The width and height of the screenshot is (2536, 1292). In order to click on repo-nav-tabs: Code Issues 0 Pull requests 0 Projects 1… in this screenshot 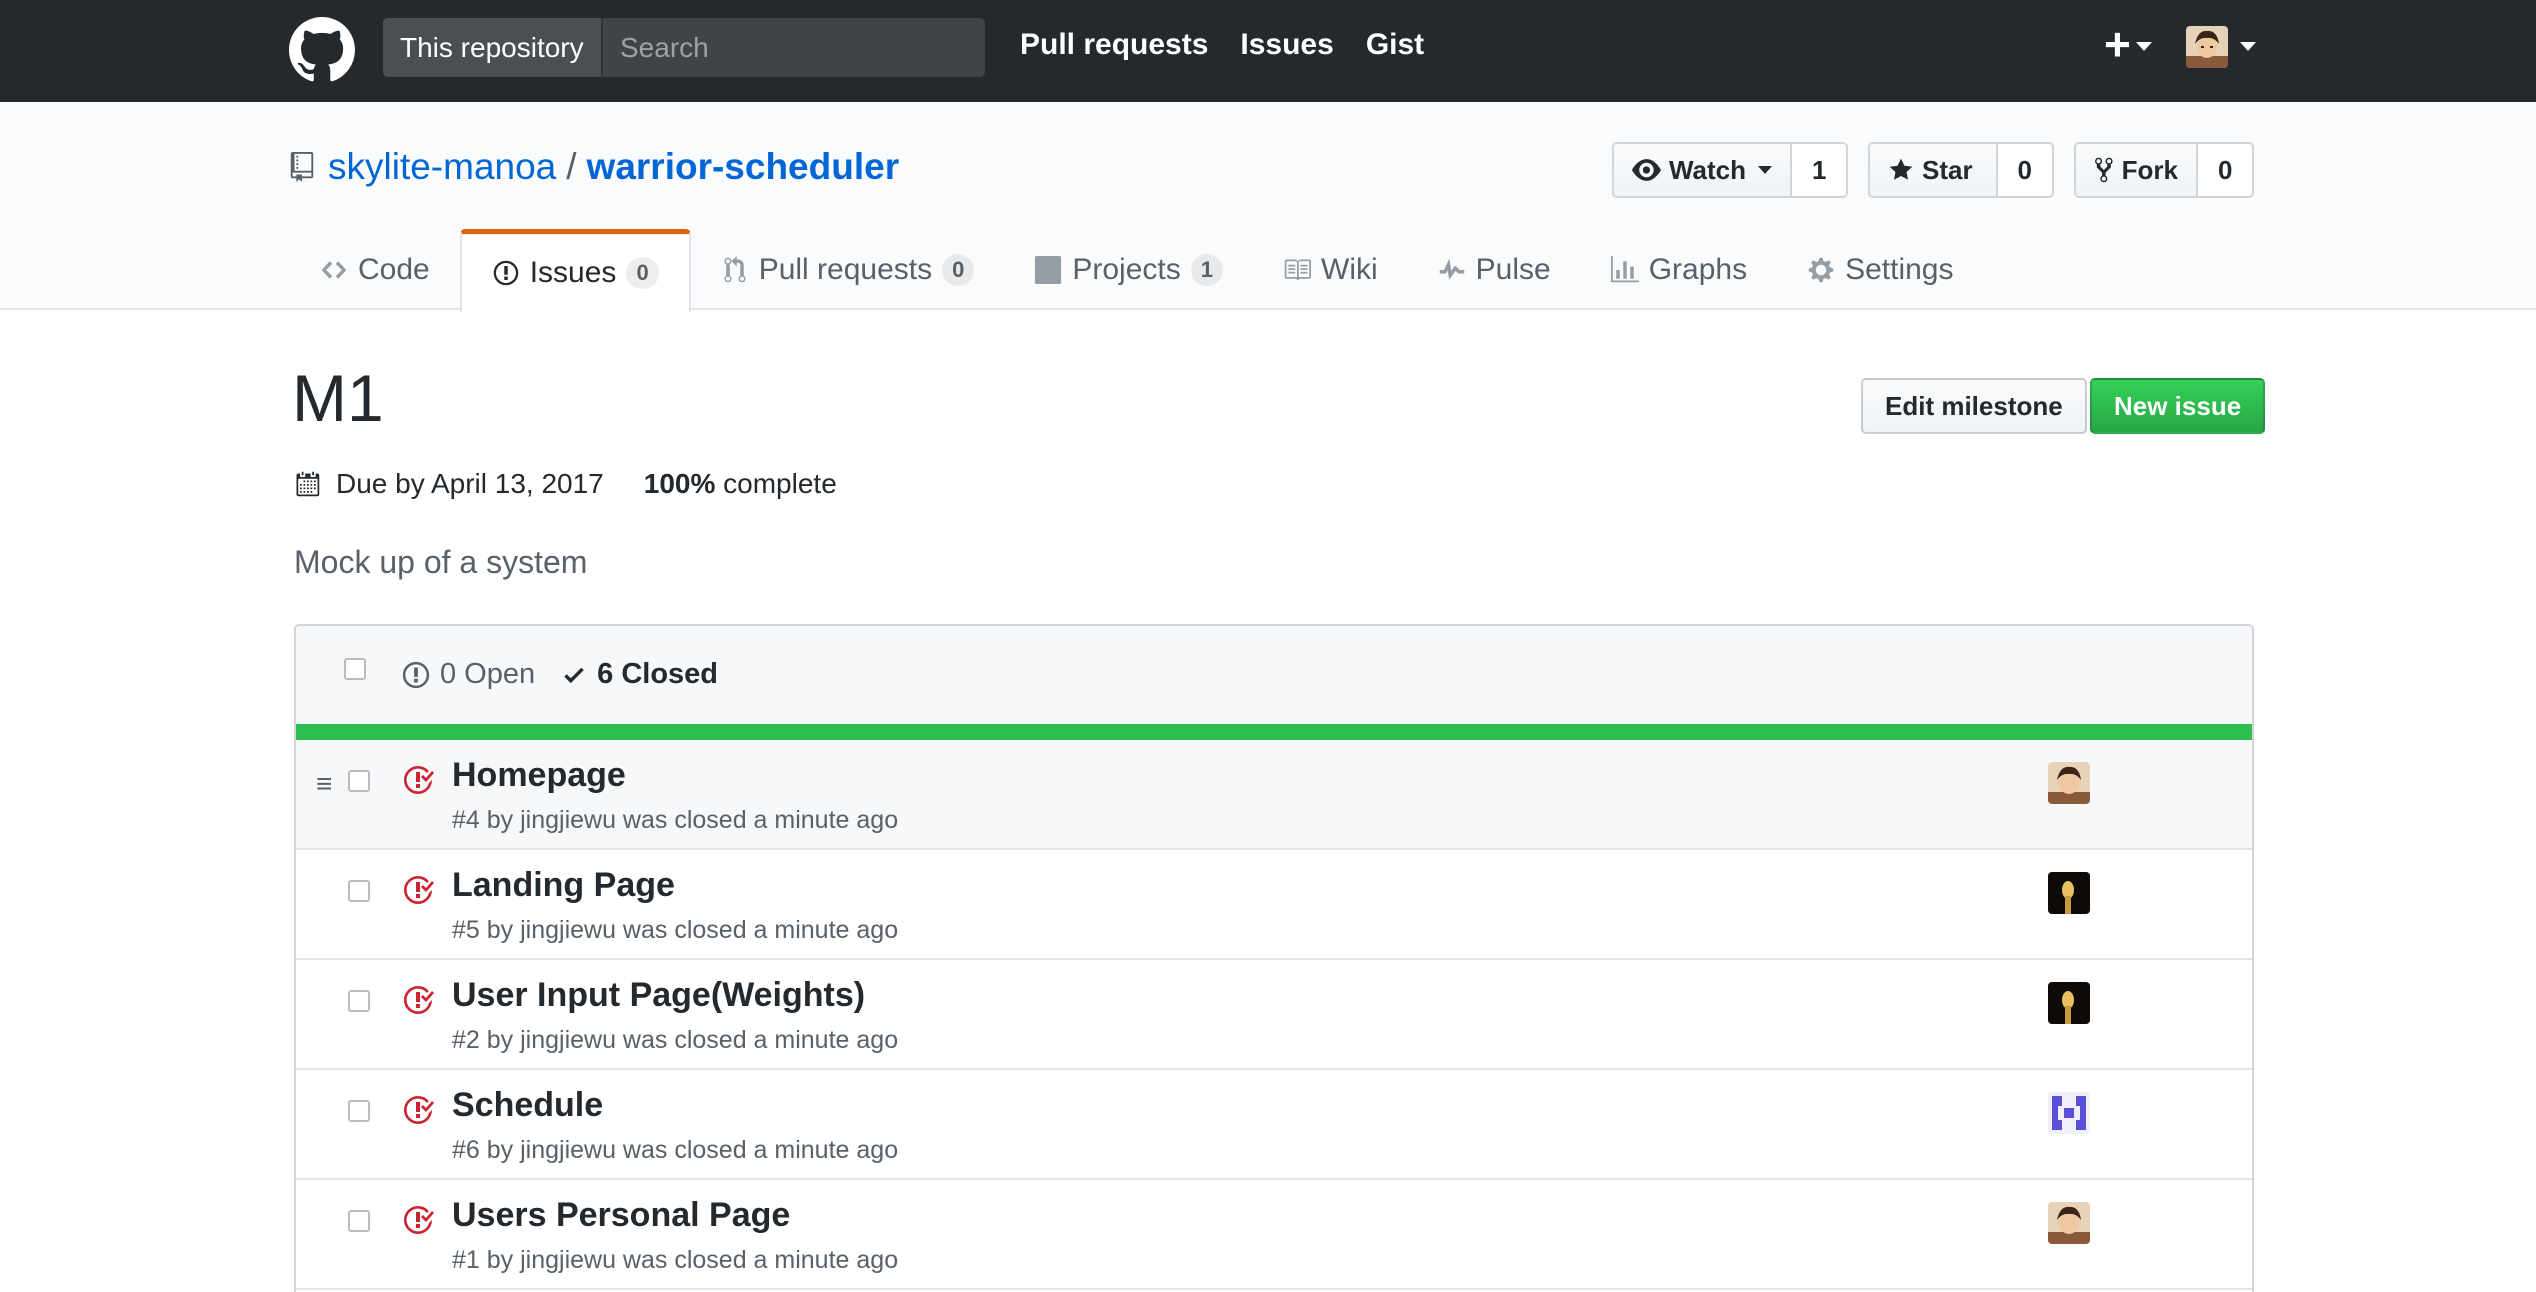, I will do `click(1137, 270)`.